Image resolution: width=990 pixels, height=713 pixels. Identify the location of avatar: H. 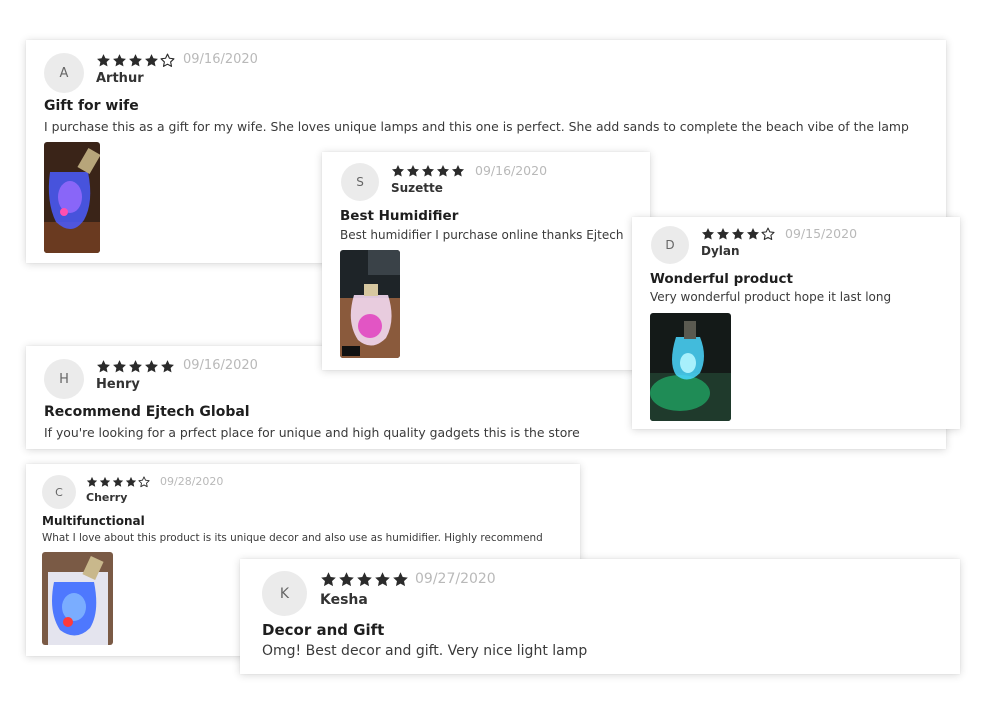
(64, 379).